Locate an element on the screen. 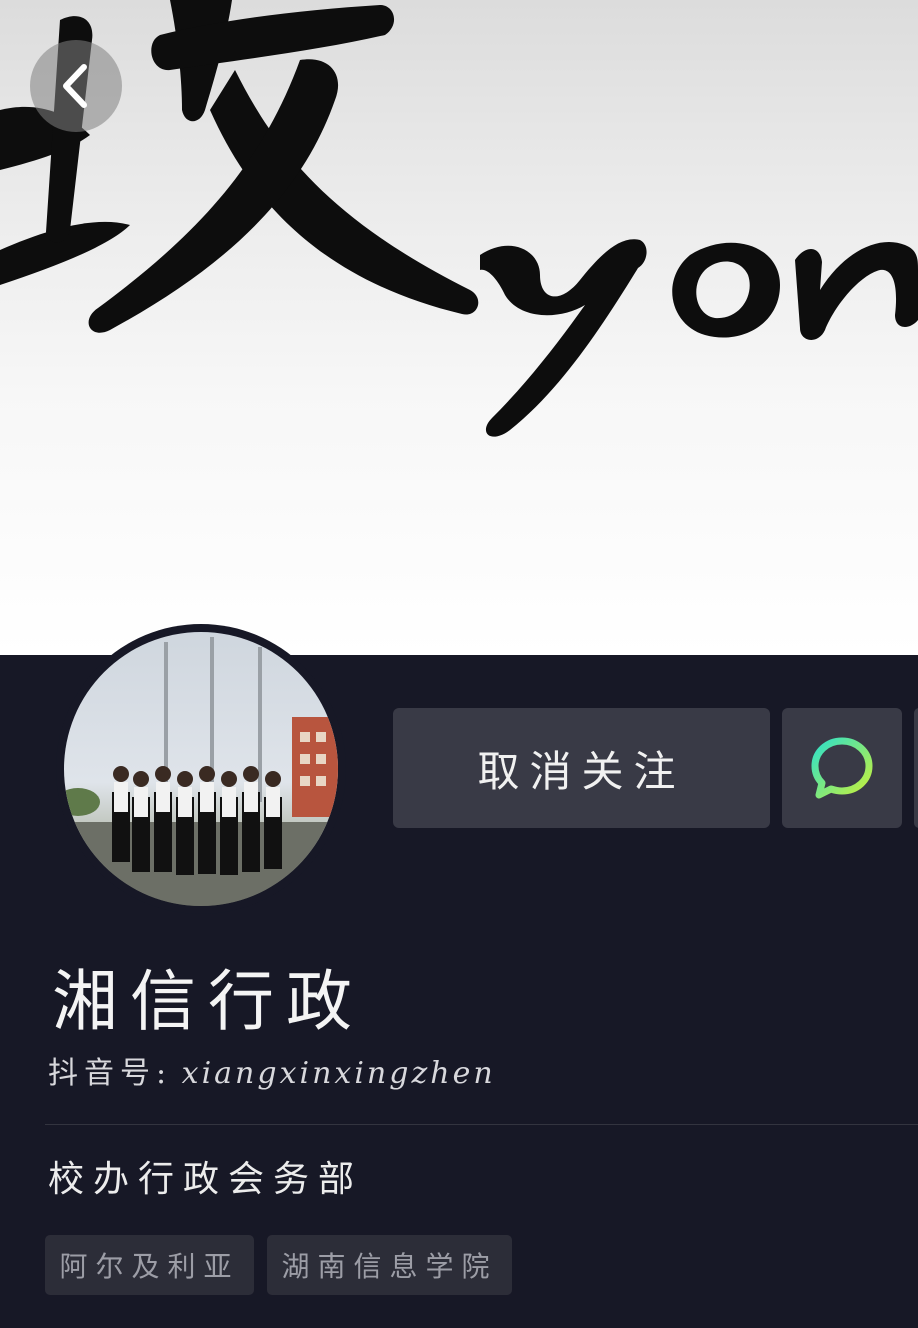 The width and height of the screenshot is (918, 1328). account-id-value: xiangxinxingzhen is located at coordinates (338, 1073).